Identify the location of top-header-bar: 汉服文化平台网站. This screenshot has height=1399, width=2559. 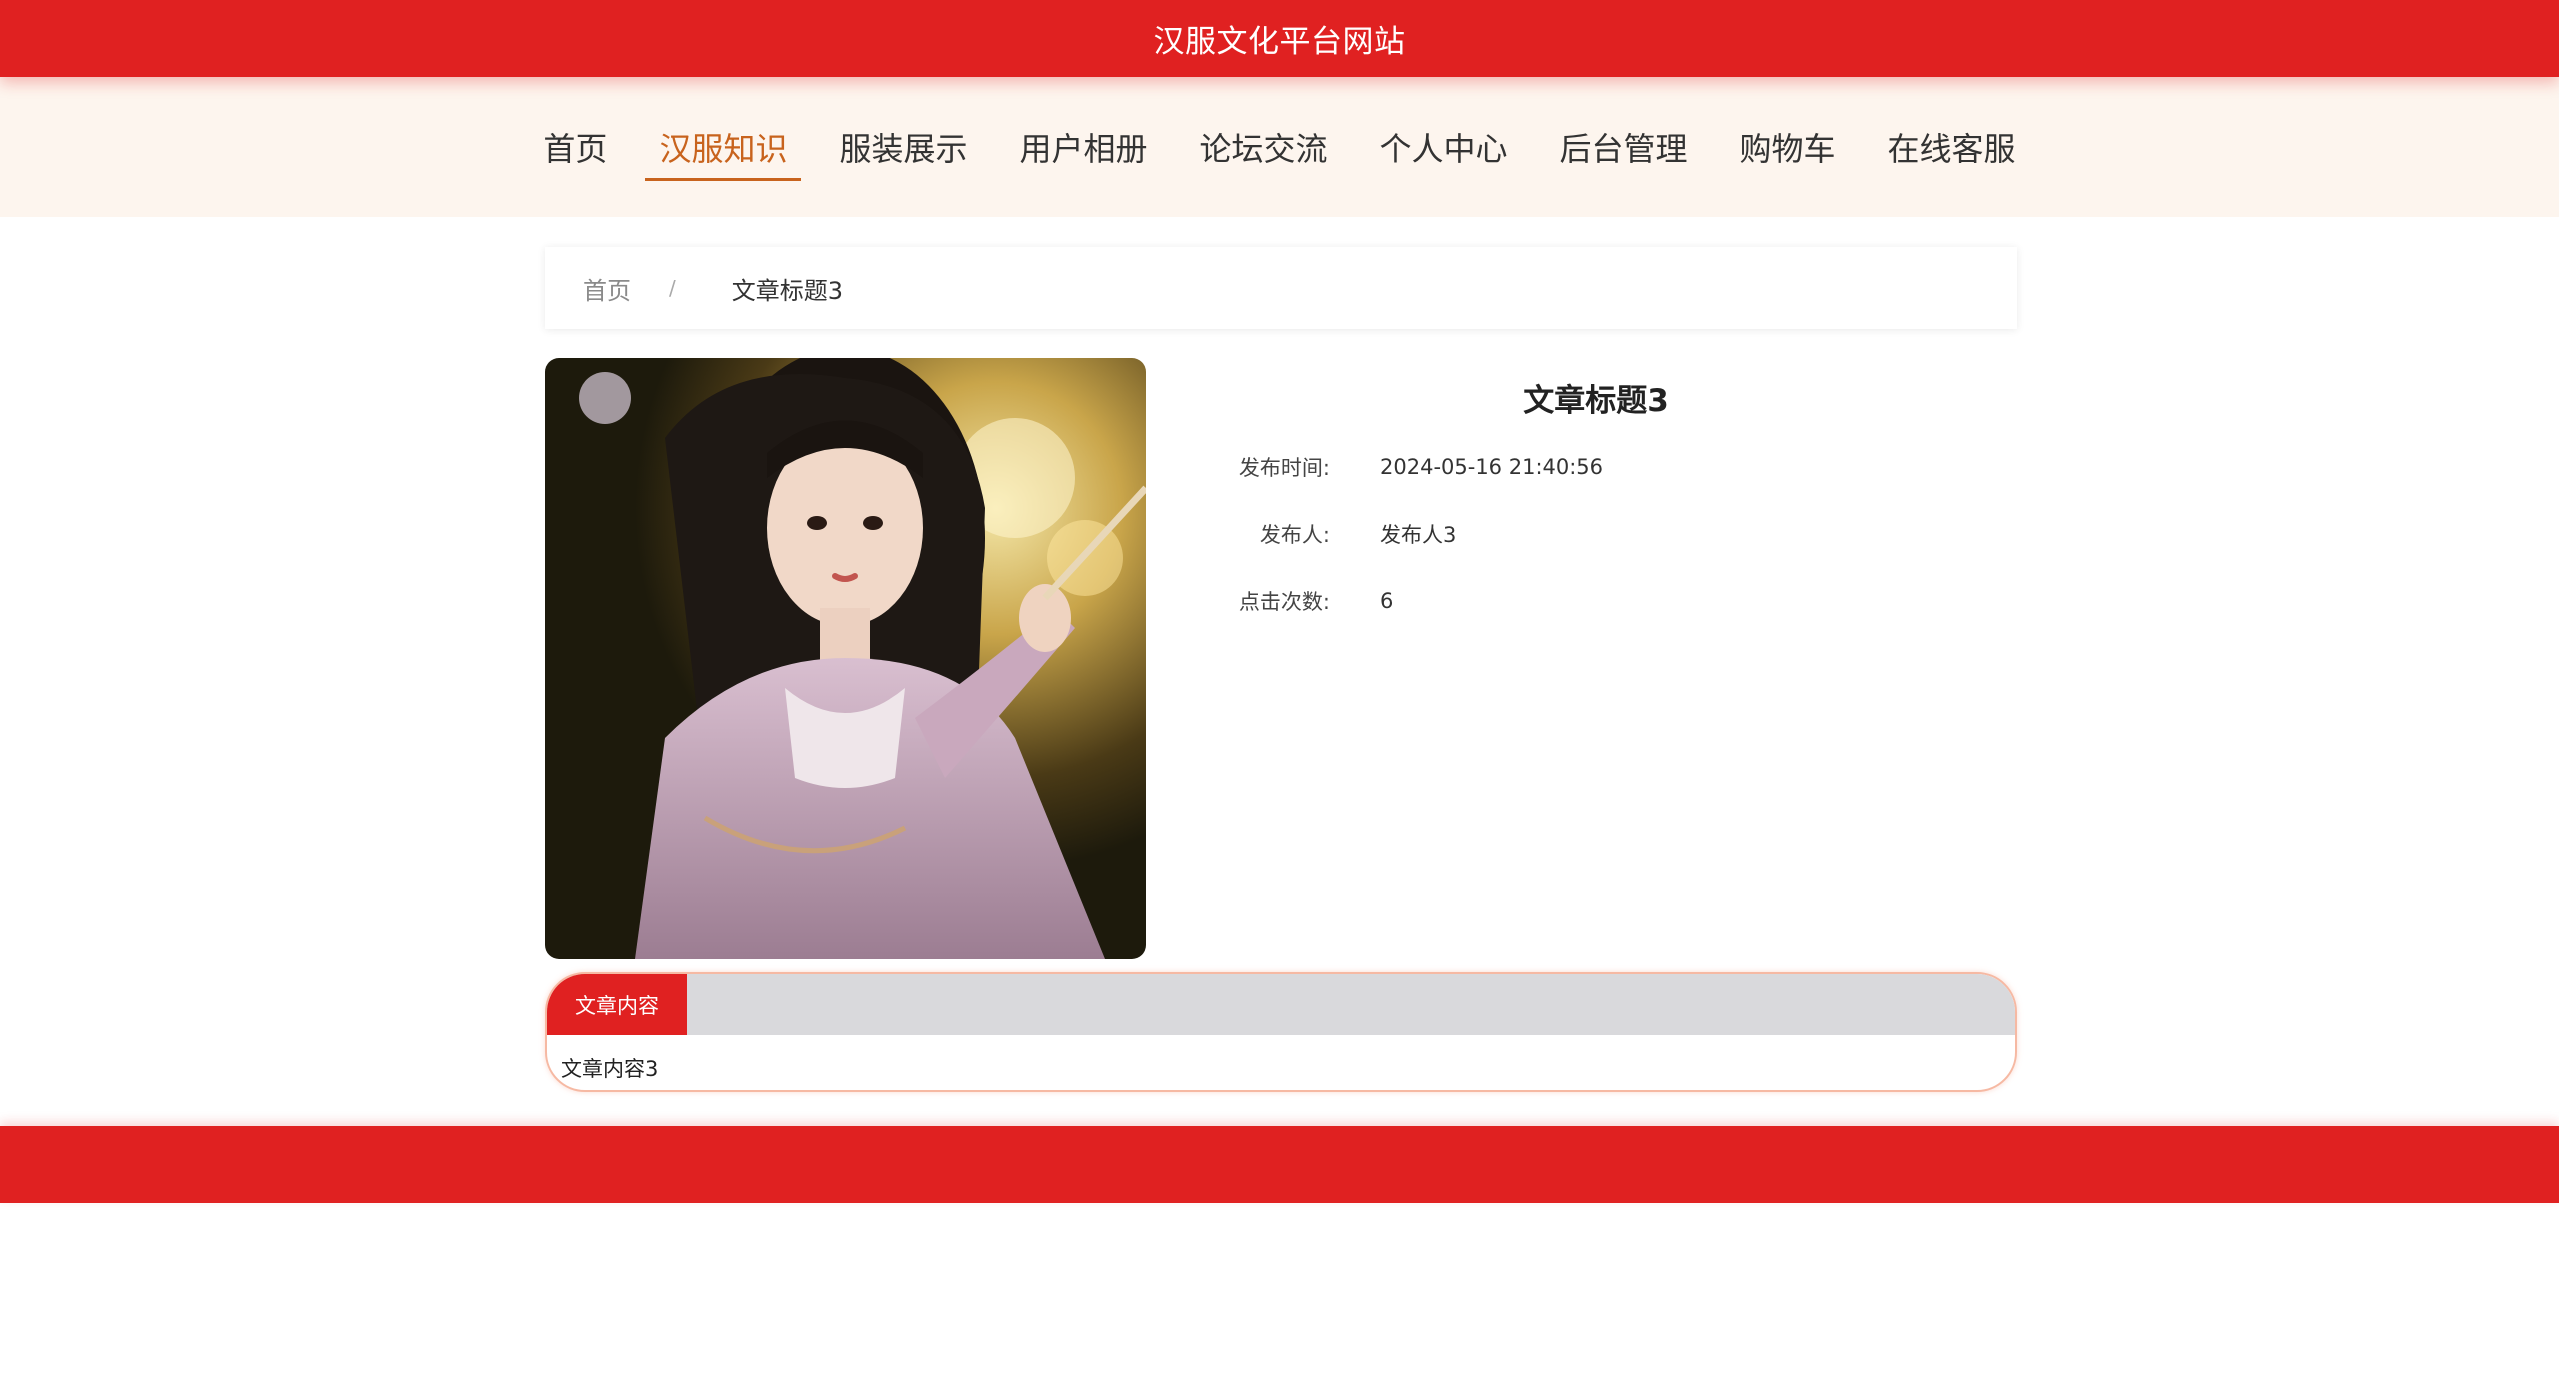
(1279, 38).